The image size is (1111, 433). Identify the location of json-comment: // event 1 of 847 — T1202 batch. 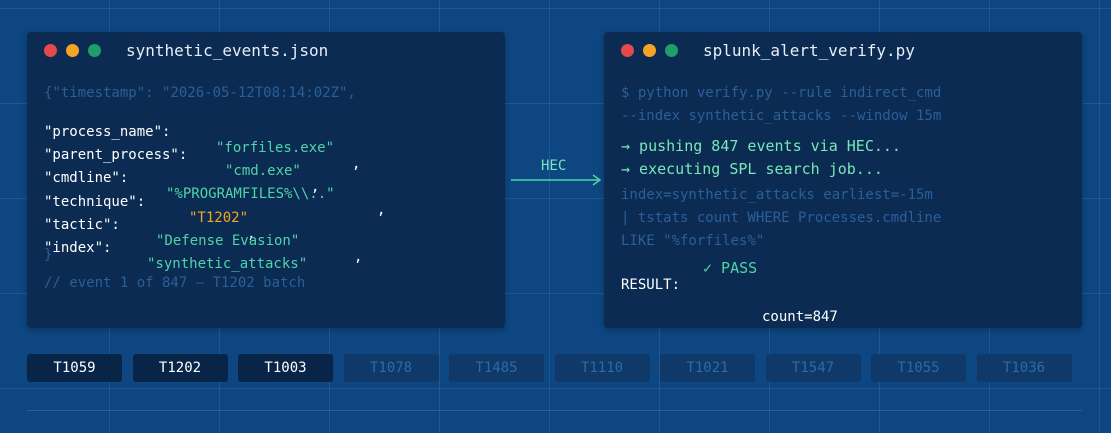
(175, 283).